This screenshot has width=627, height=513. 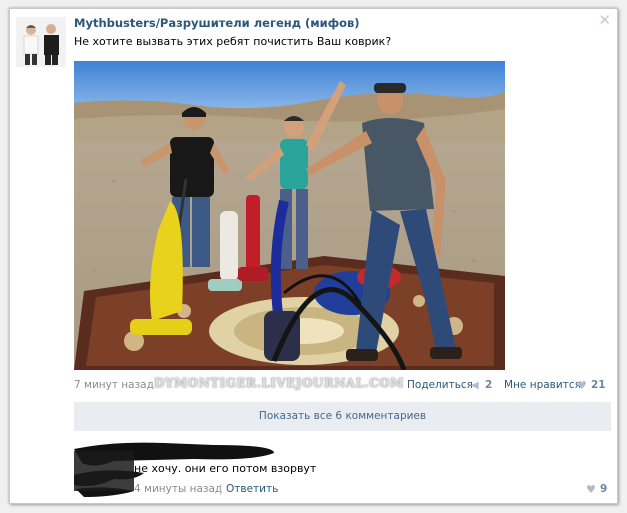 I want to click on heart-icon: ♥, so click(x=582, y=385).